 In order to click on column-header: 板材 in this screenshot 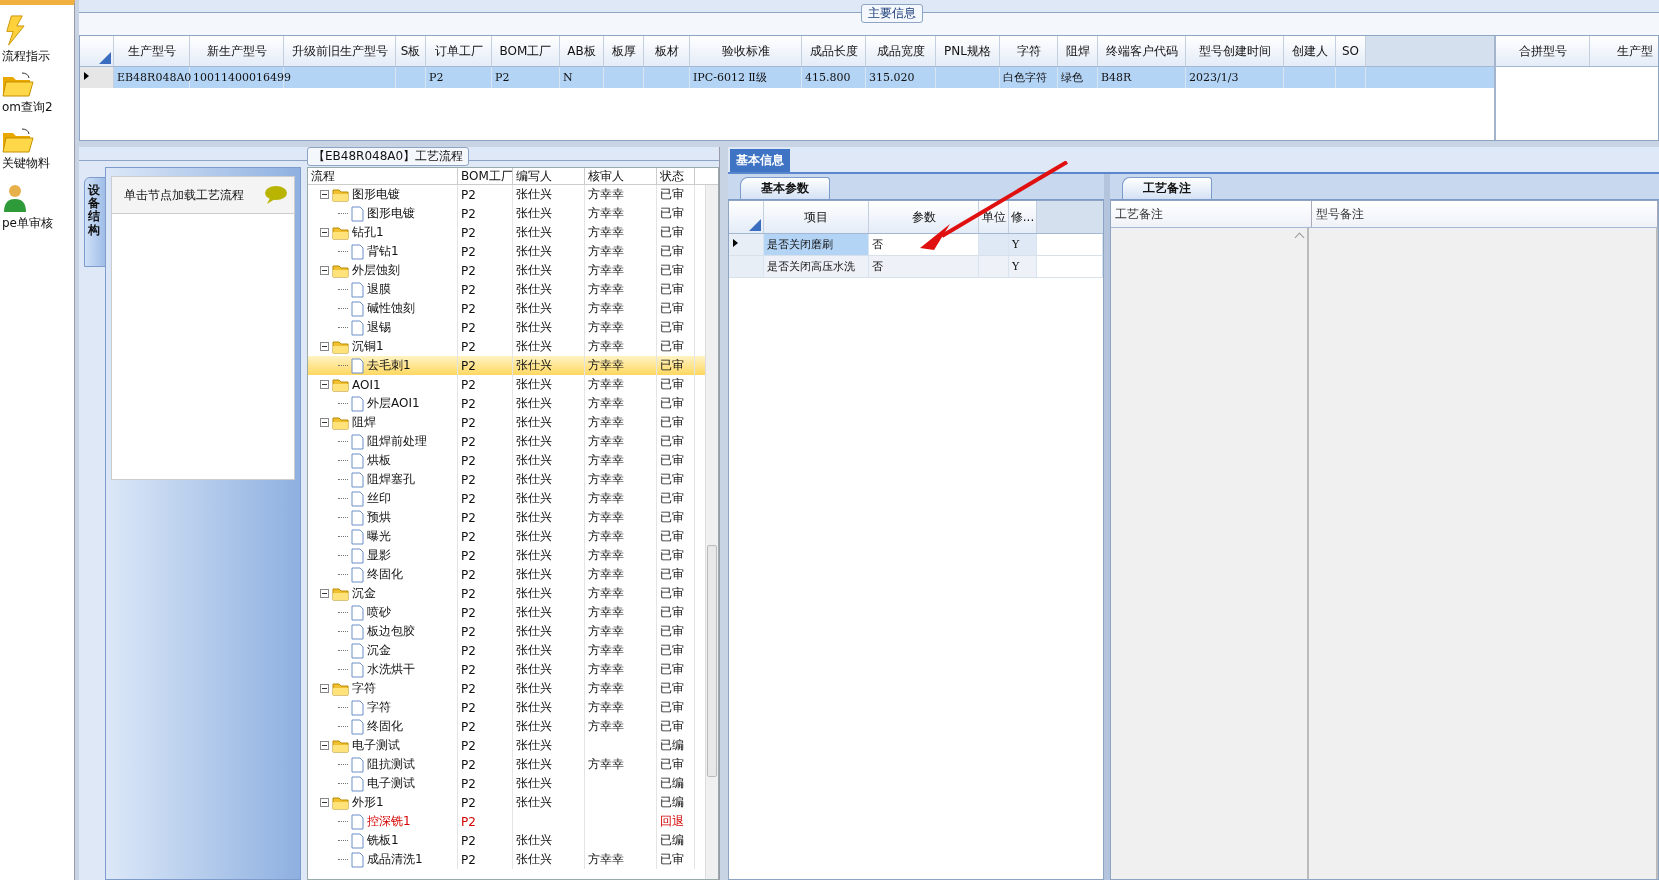, I will do `click(667, 51)`.